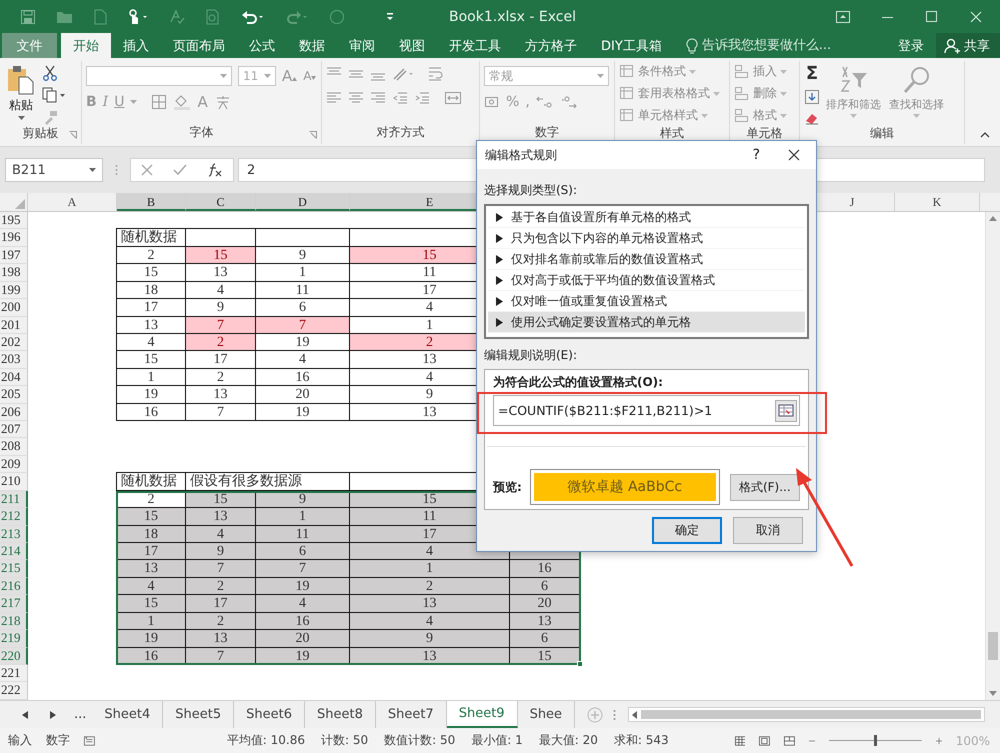 This screenshot has height=753, width=1000. I want to click on format-preview: 微软卓越 AaBbCc, so click(625, 487).